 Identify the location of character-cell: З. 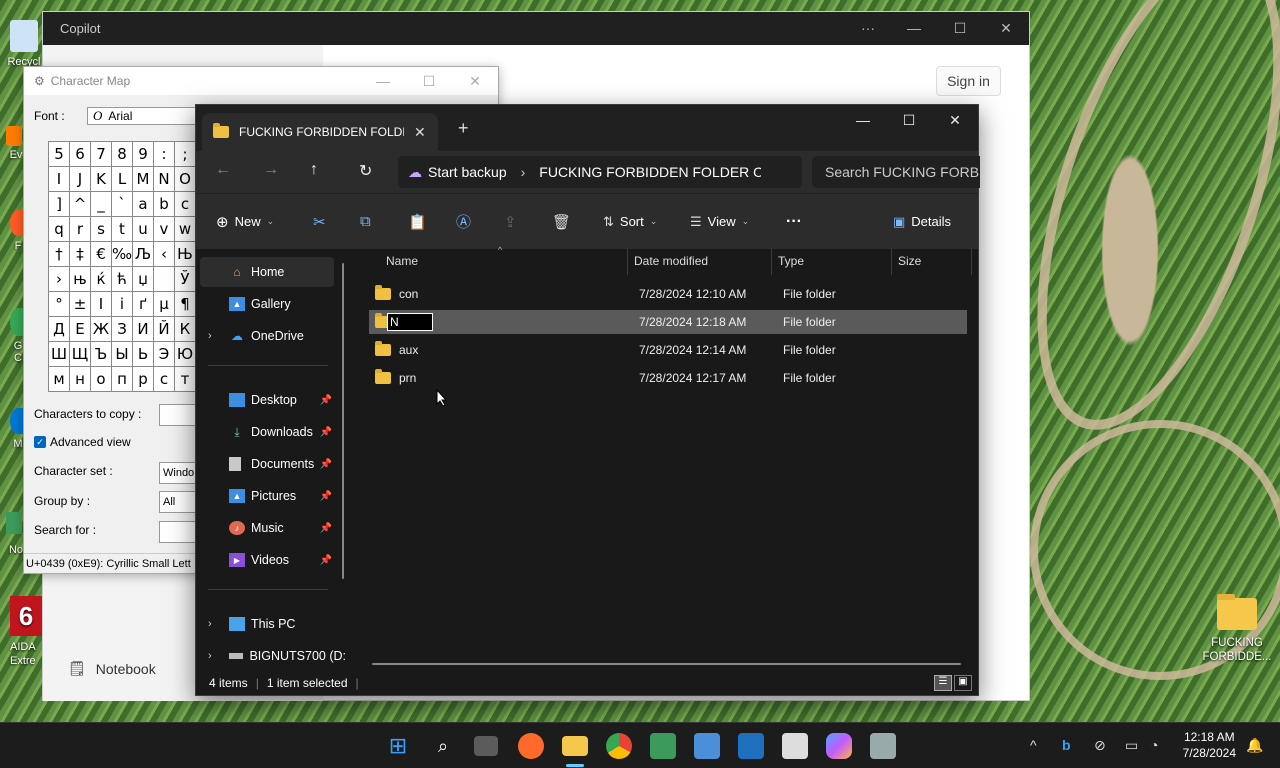
(122, 329).